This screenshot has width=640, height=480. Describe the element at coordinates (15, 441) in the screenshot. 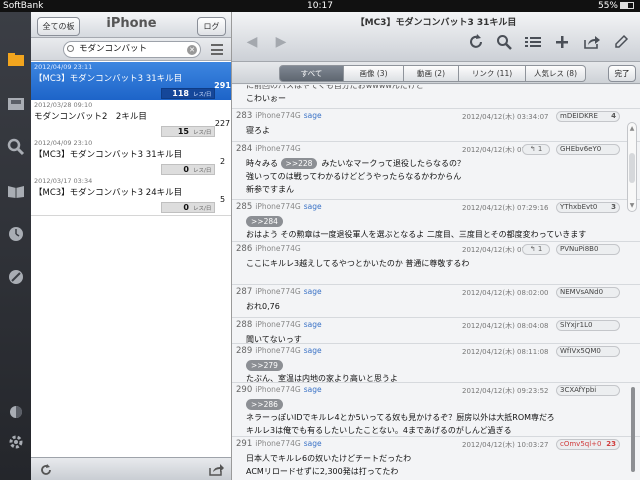

I see `gear-icon` at that location.